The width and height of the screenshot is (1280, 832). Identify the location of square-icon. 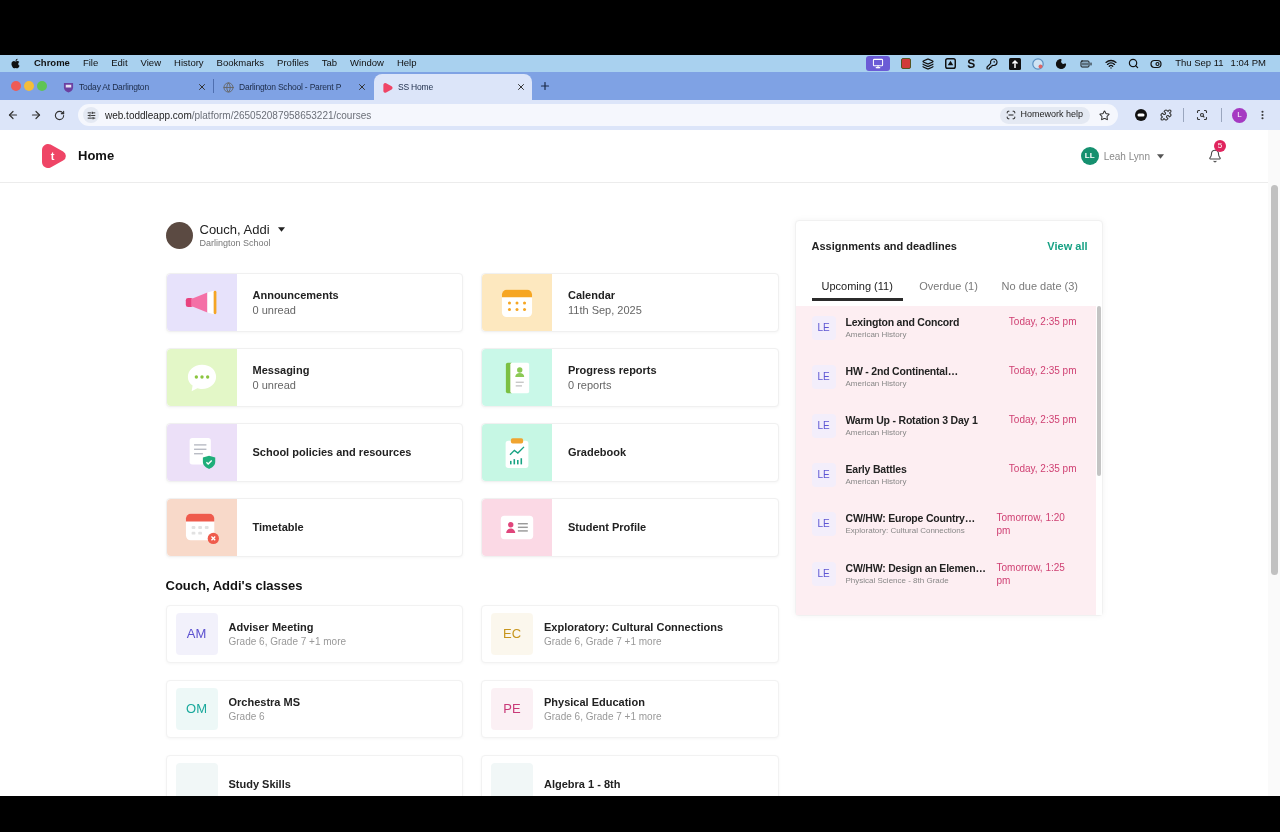
(906, 63).